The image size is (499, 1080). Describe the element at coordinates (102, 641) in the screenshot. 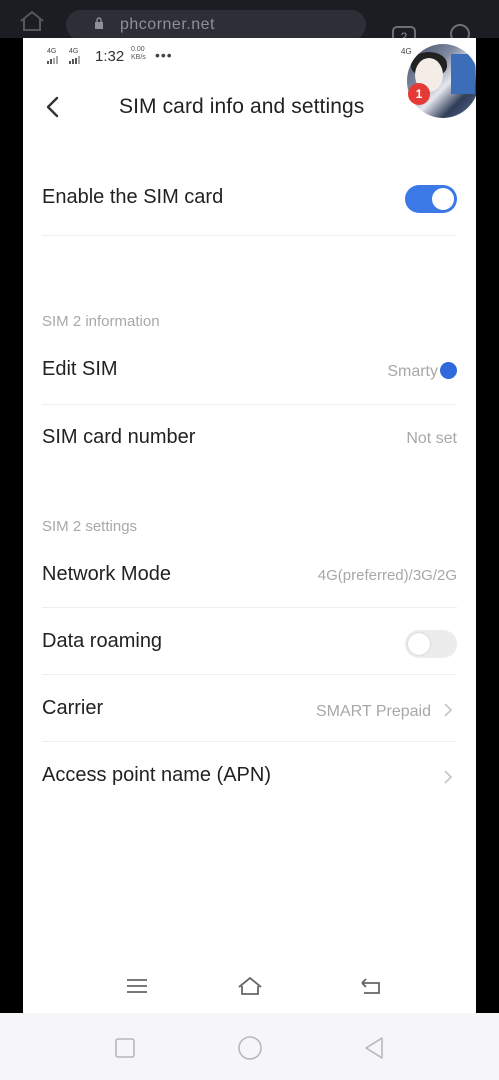

I see `data-roaming-label: Data roaming` at that location.